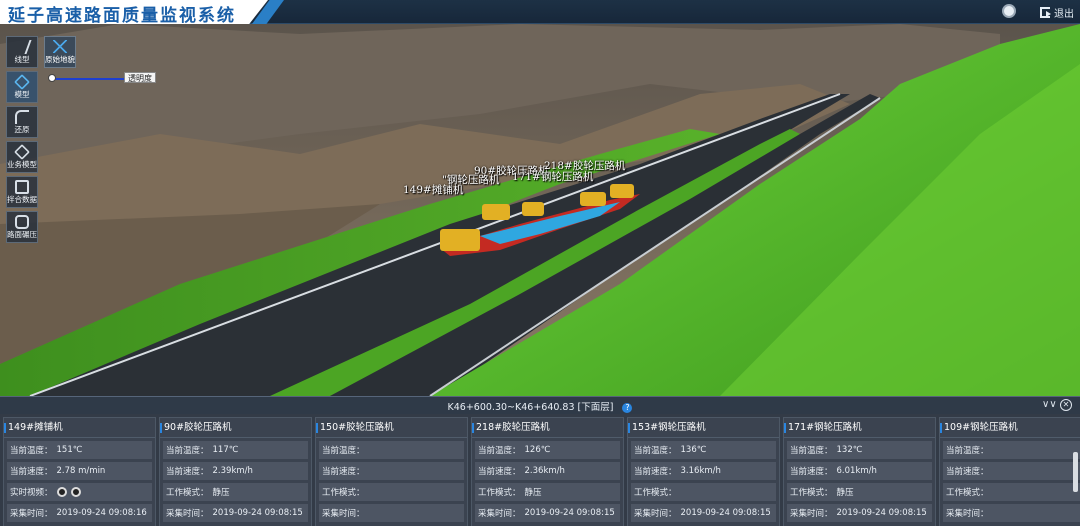 This screenshot has width=1080, height=526. I want to click on stake-range-text: K46+600.30~K46+640.83 [下面层], so click(530, 407).